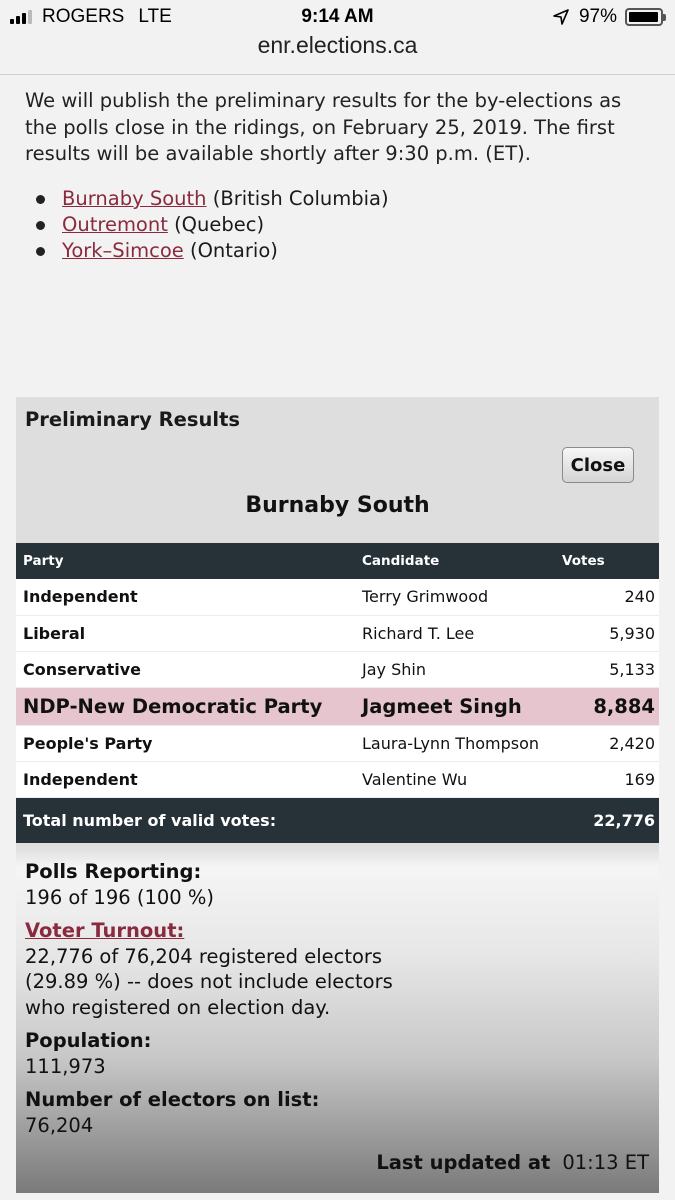  I want to click on url-bar: enr.elections.ca, so click(337, 45).